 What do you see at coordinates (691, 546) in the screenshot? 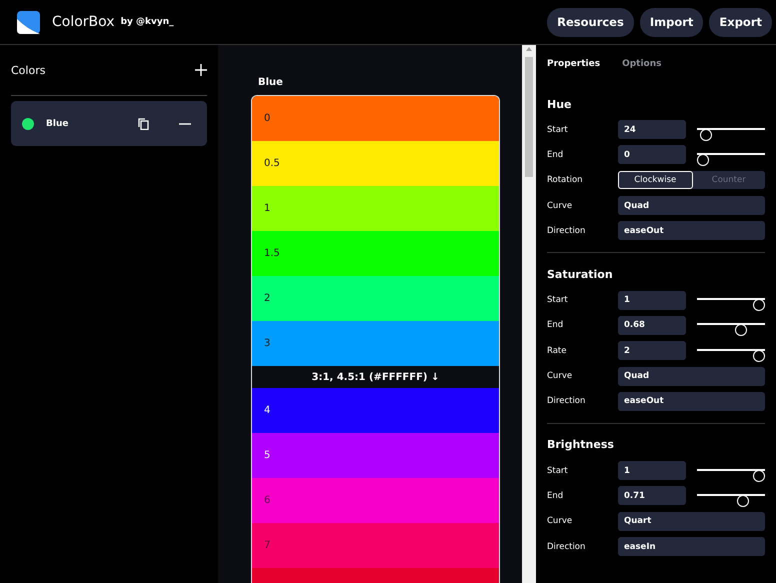
I see `select-field: easeIn` at bounding box center [691, 546].